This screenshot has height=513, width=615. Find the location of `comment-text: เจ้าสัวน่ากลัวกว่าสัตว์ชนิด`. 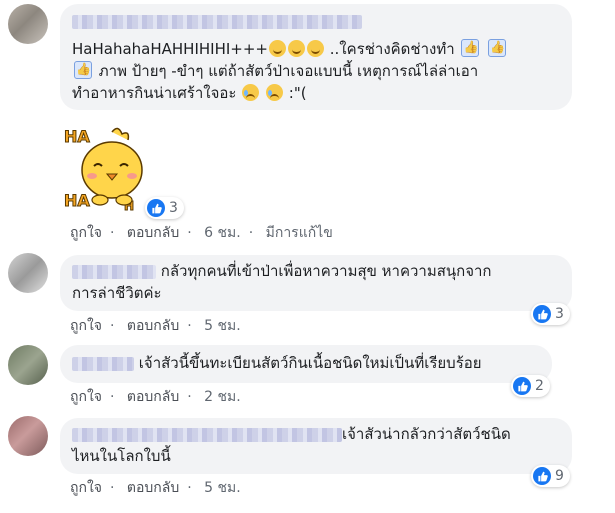

comment-text: เจ้าสัวน่ากลัวกว่าสัตว์ชนิด is located at coordinates (426, 434).